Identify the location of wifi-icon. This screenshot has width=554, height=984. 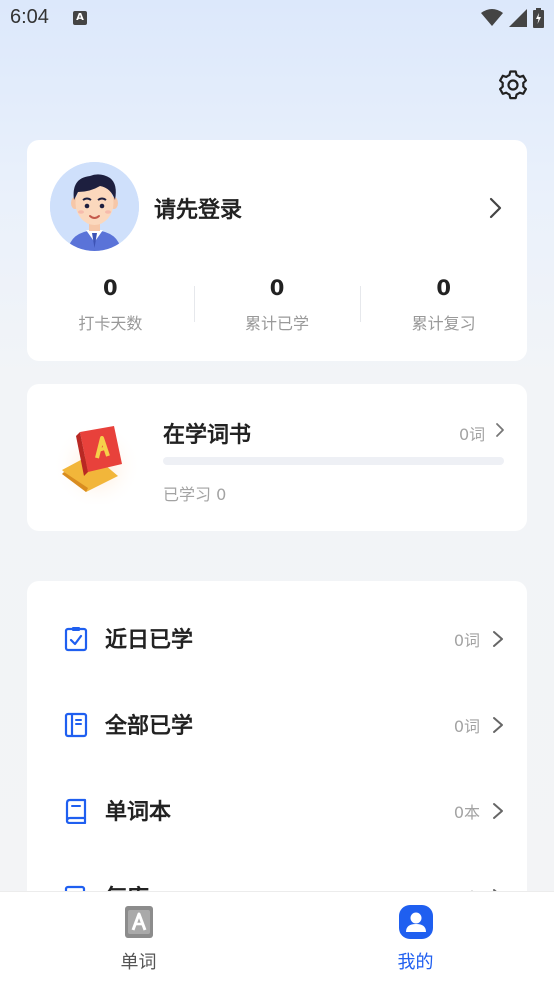
(492, 17).